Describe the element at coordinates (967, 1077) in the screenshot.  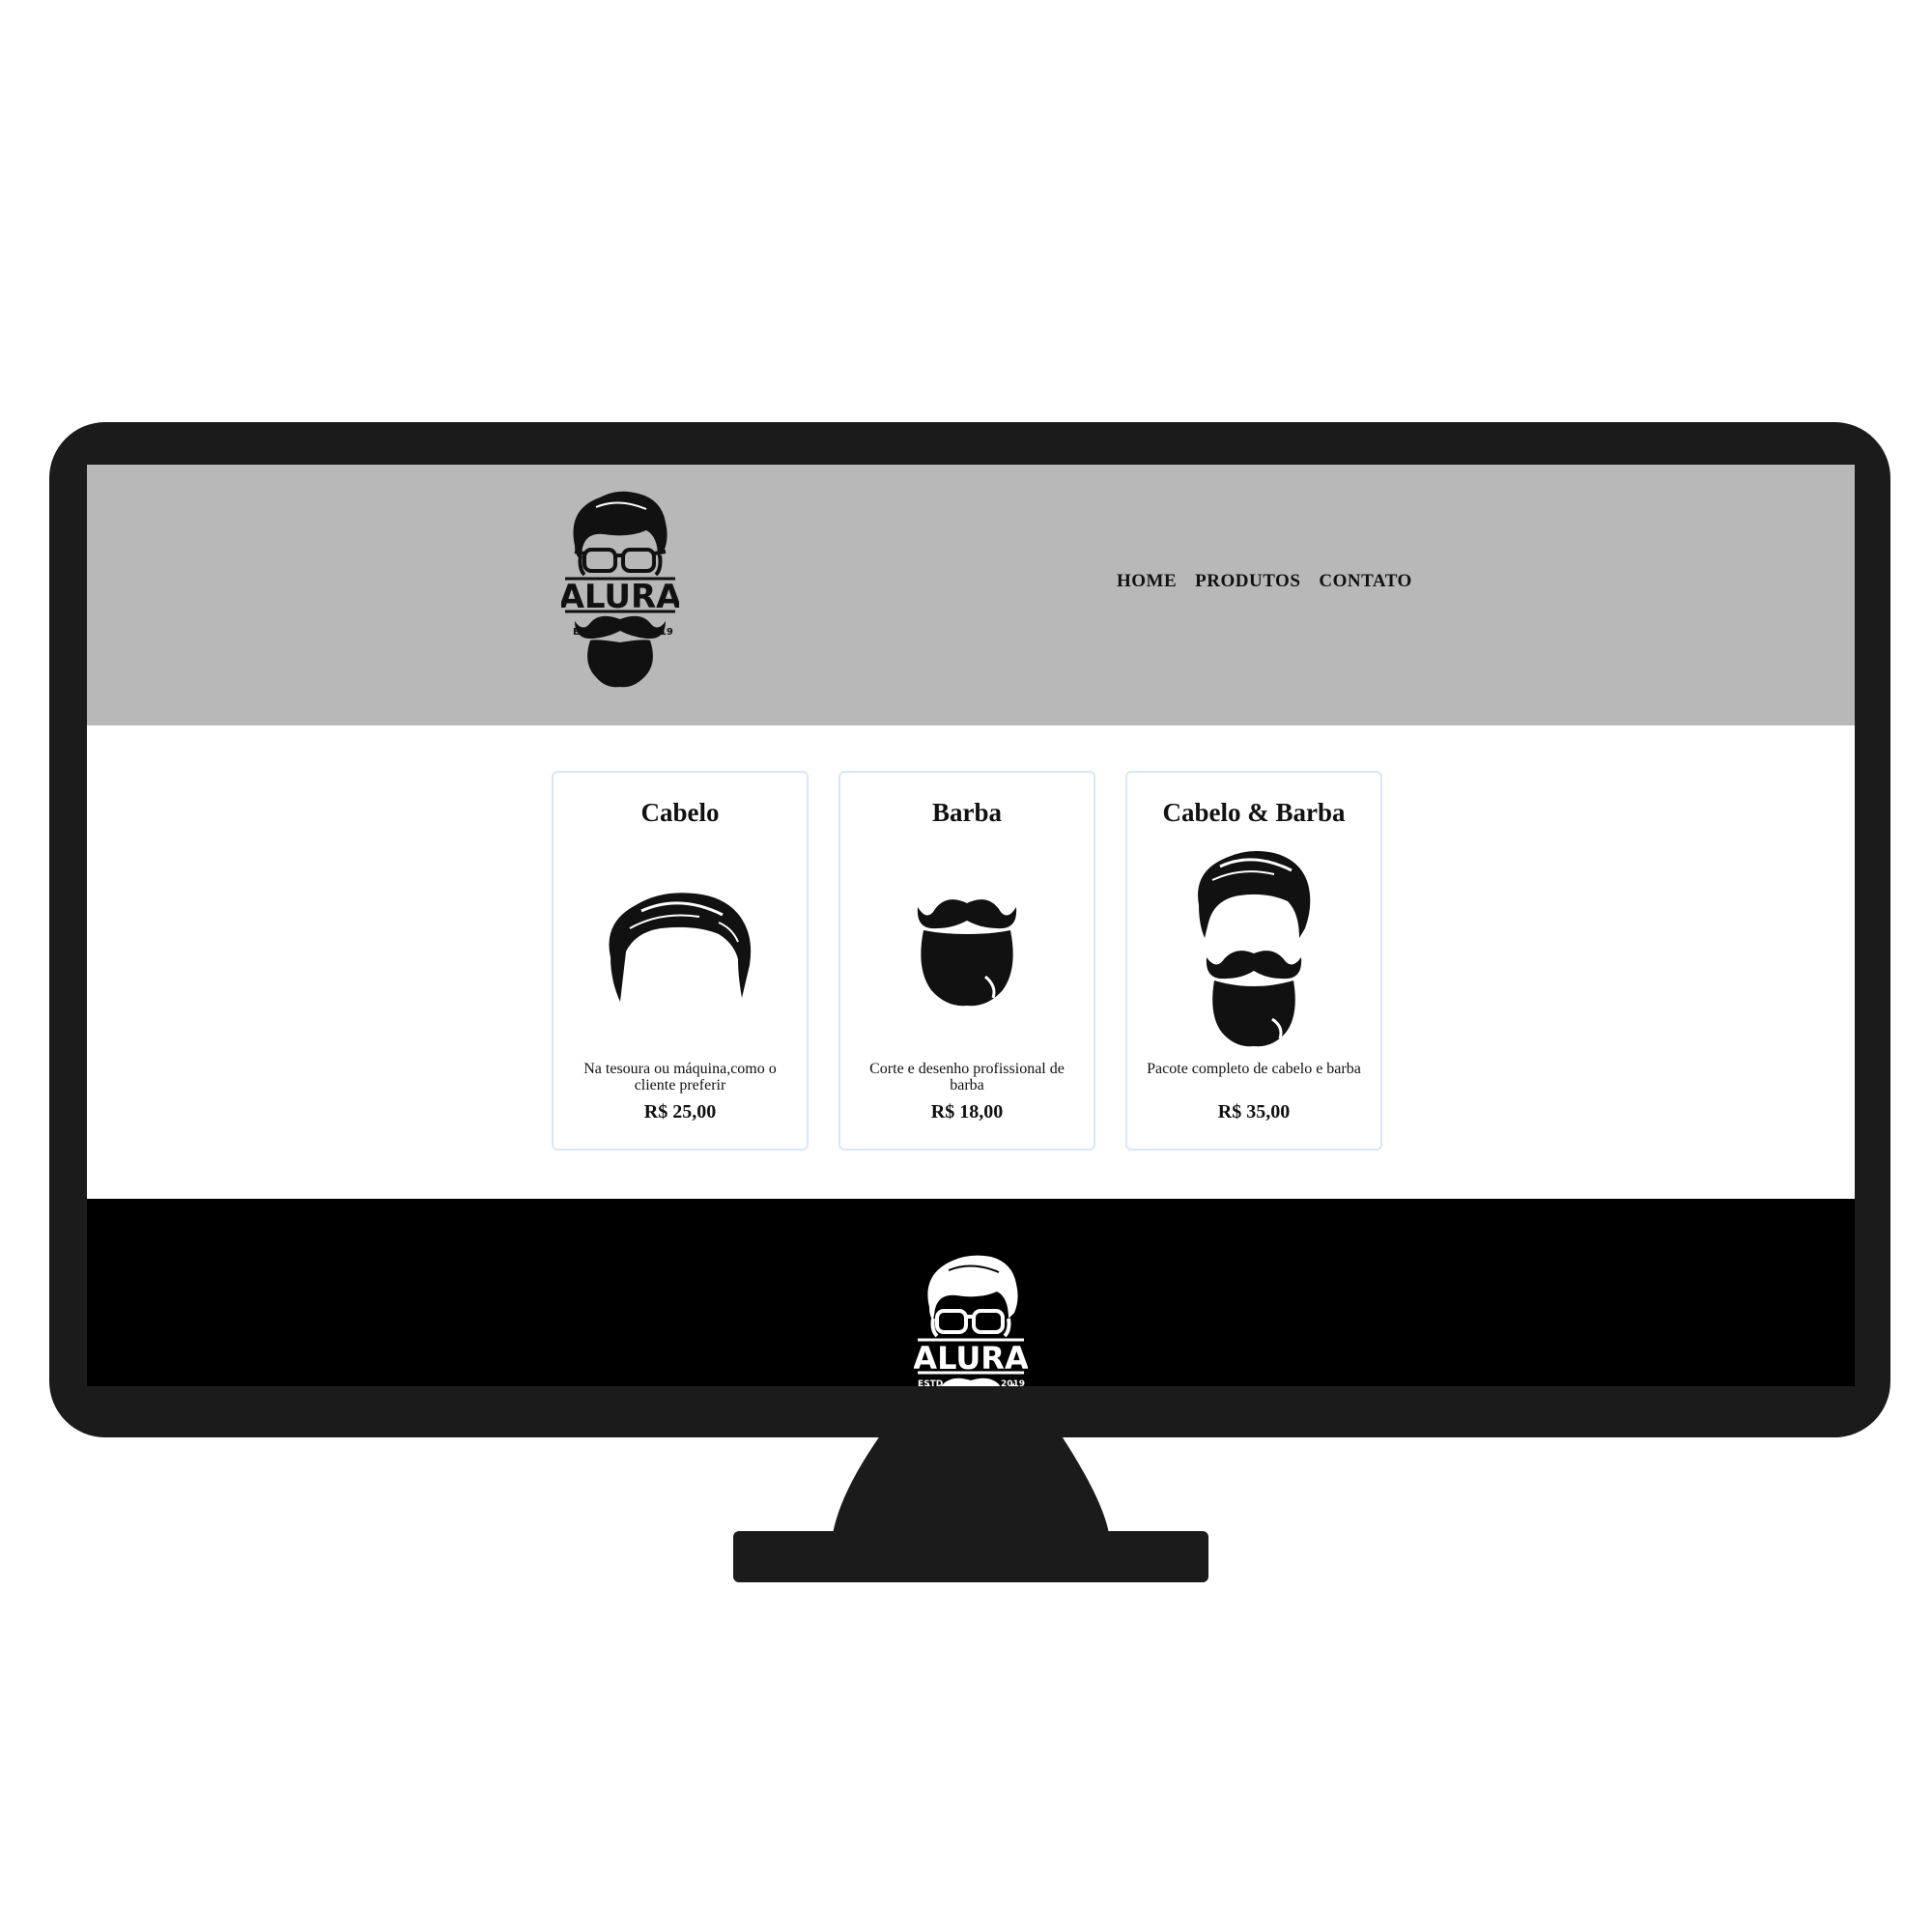
I see `product-description: Corte e desenho profissional de barba` at that location.